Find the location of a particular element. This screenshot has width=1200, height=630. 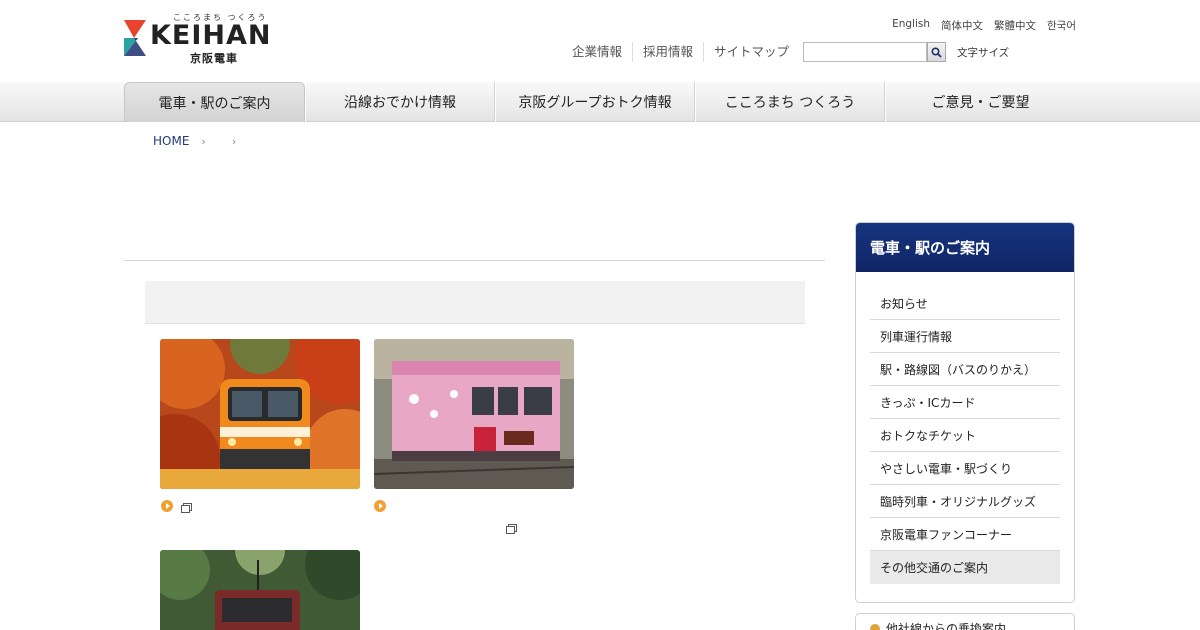

sidebar-item-special-trains-goods: 臨時列車・オリジナルグッズ is located at coordinates (965, 501).